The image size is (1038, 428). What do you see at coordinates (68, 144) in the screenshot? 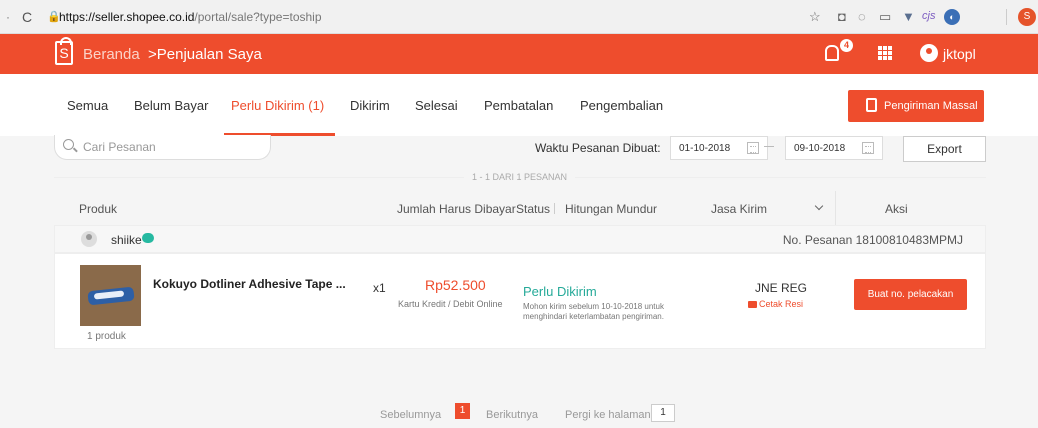
I see `search-icon` at bounding box center [68, 144].